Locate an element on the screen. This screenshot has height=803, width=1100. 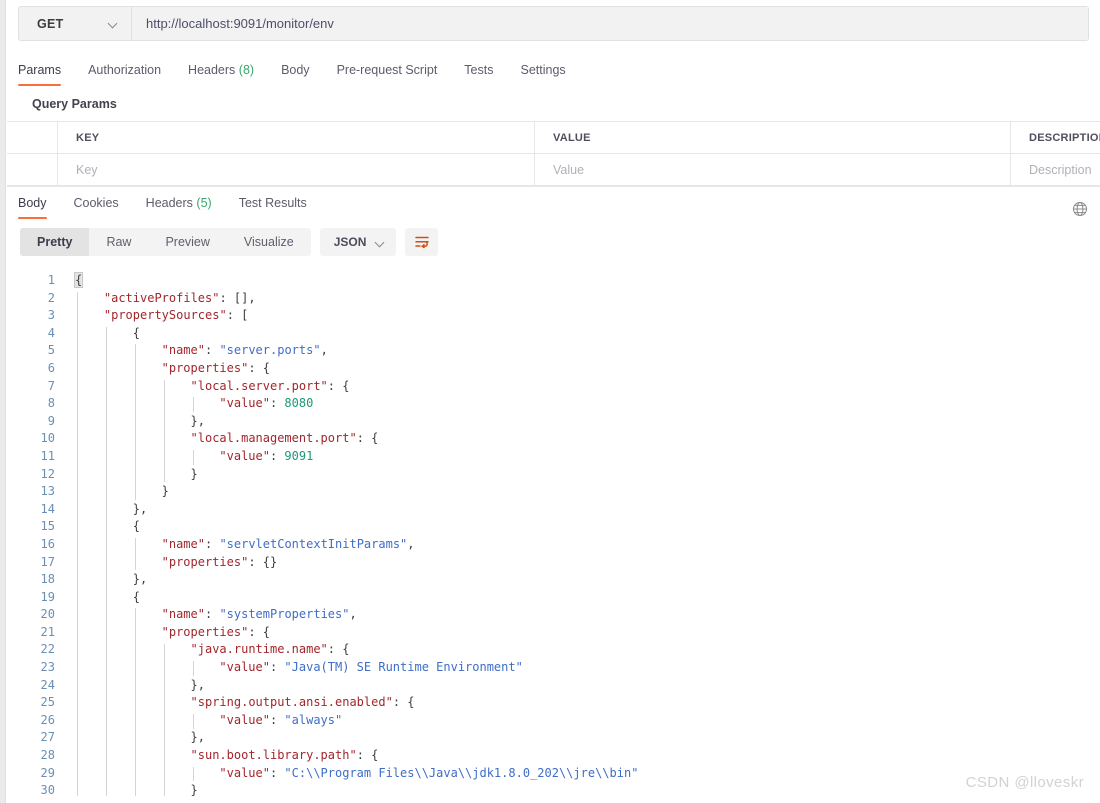
code-line: "value": 8080 is located at coordinates (582, 404).